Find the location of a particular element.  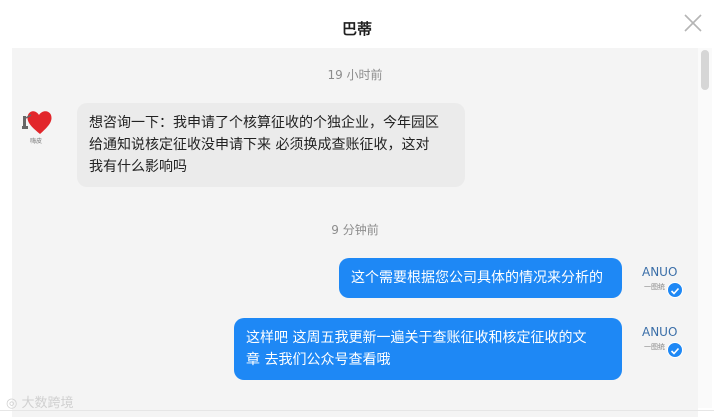

watermark: ◎ 大数跨境 is located at coordinates (40, 401).